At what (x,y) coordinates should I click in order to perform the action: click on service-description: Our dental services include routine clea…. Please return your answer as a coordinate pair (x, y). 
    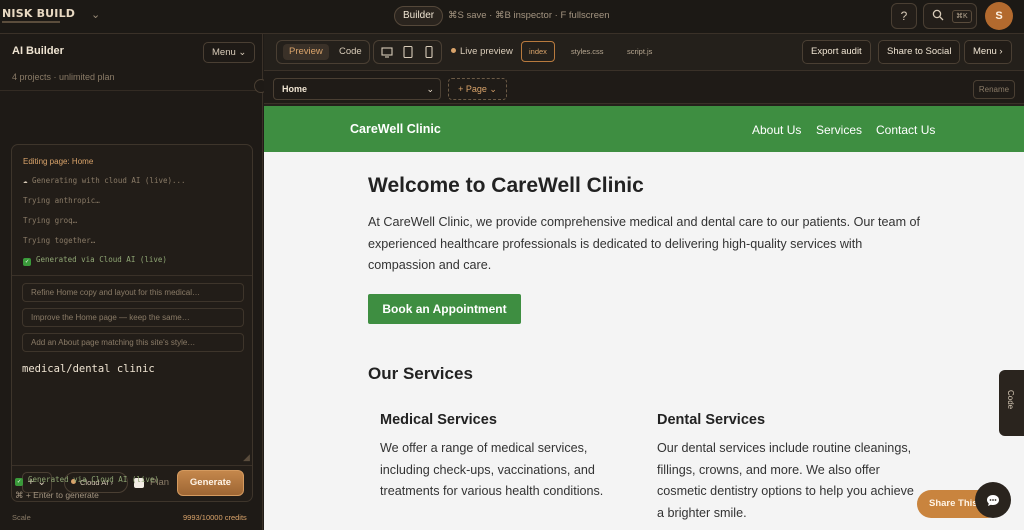
    Looking at the image, I should click on (785, 480).